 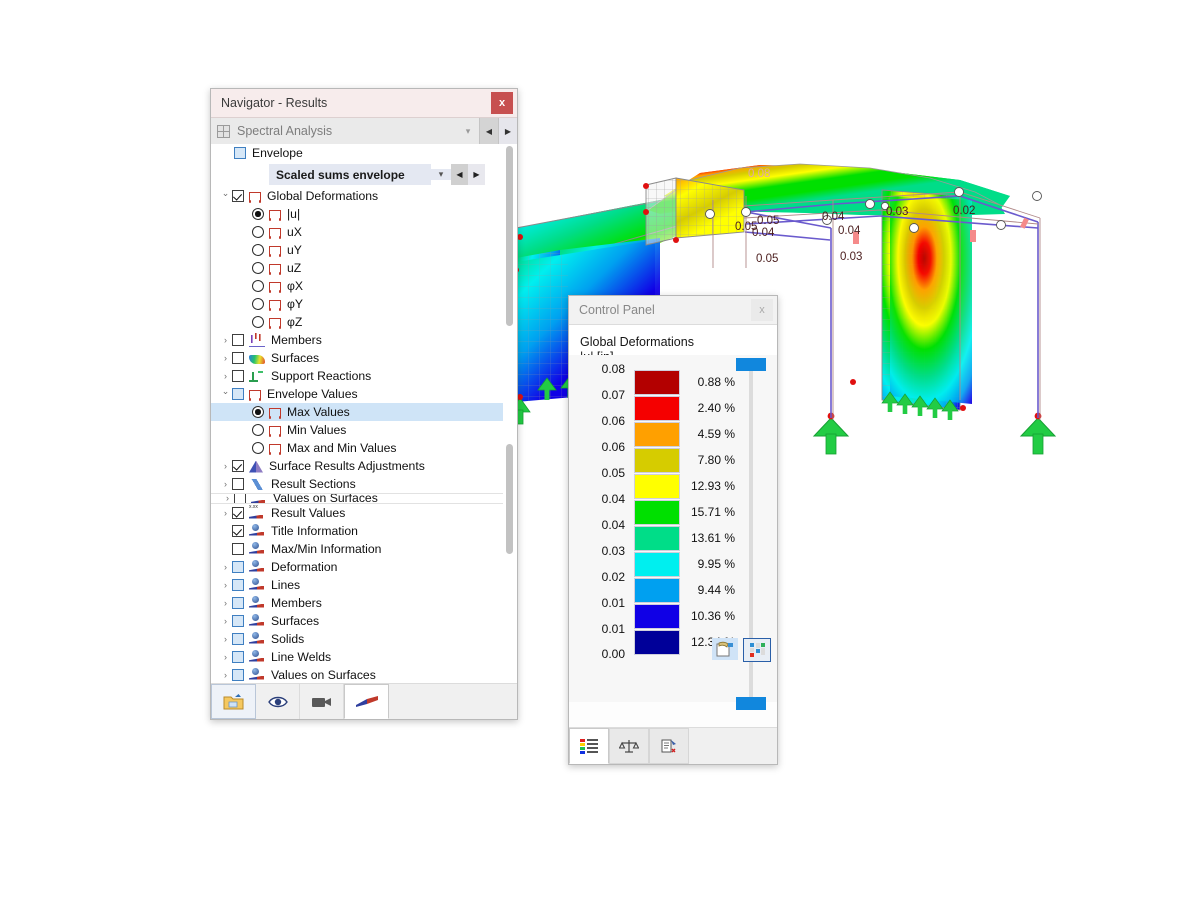 What do you see at coordinates (238, 639) in the screenshot?
I see `checkbox-solids` at bounding box center [238, 639].